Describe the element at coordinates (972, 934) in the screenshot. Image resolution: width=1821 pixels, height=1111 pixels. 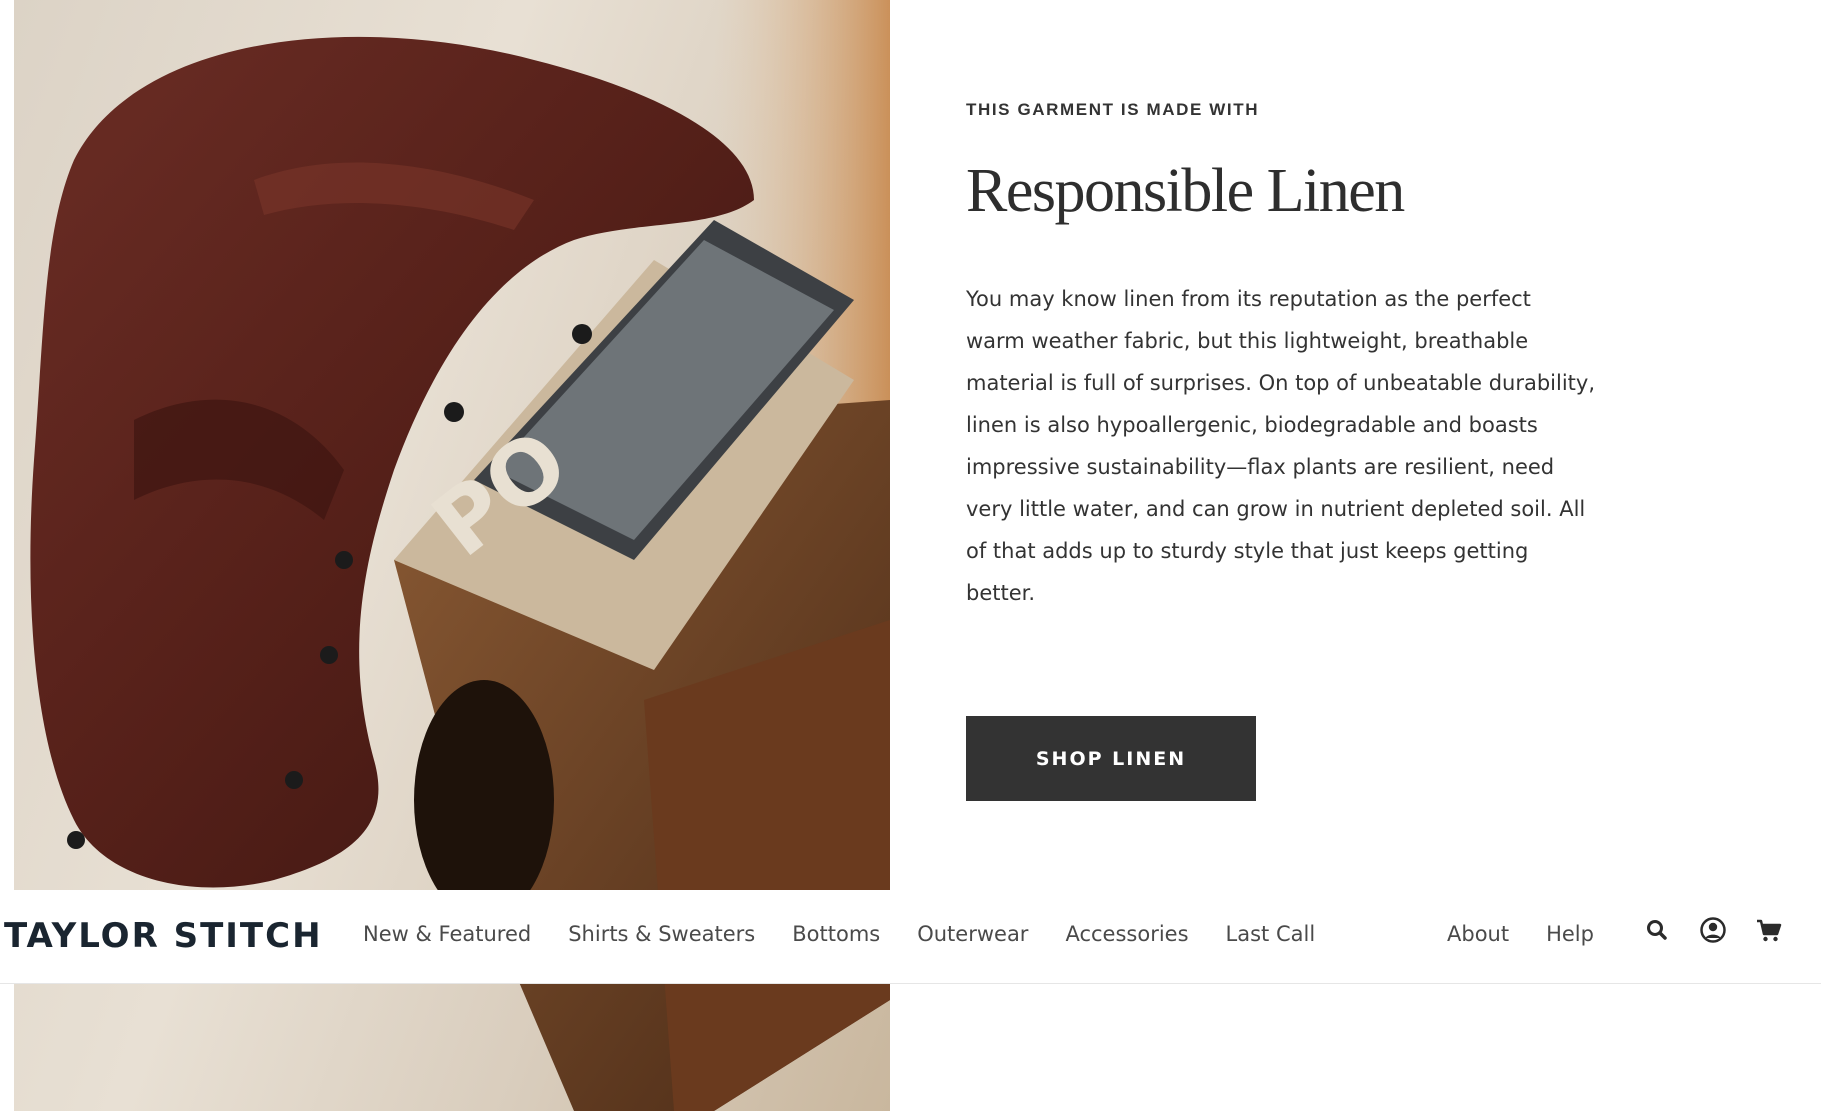
I see `nav-outerwear: Outerwear` at that location.